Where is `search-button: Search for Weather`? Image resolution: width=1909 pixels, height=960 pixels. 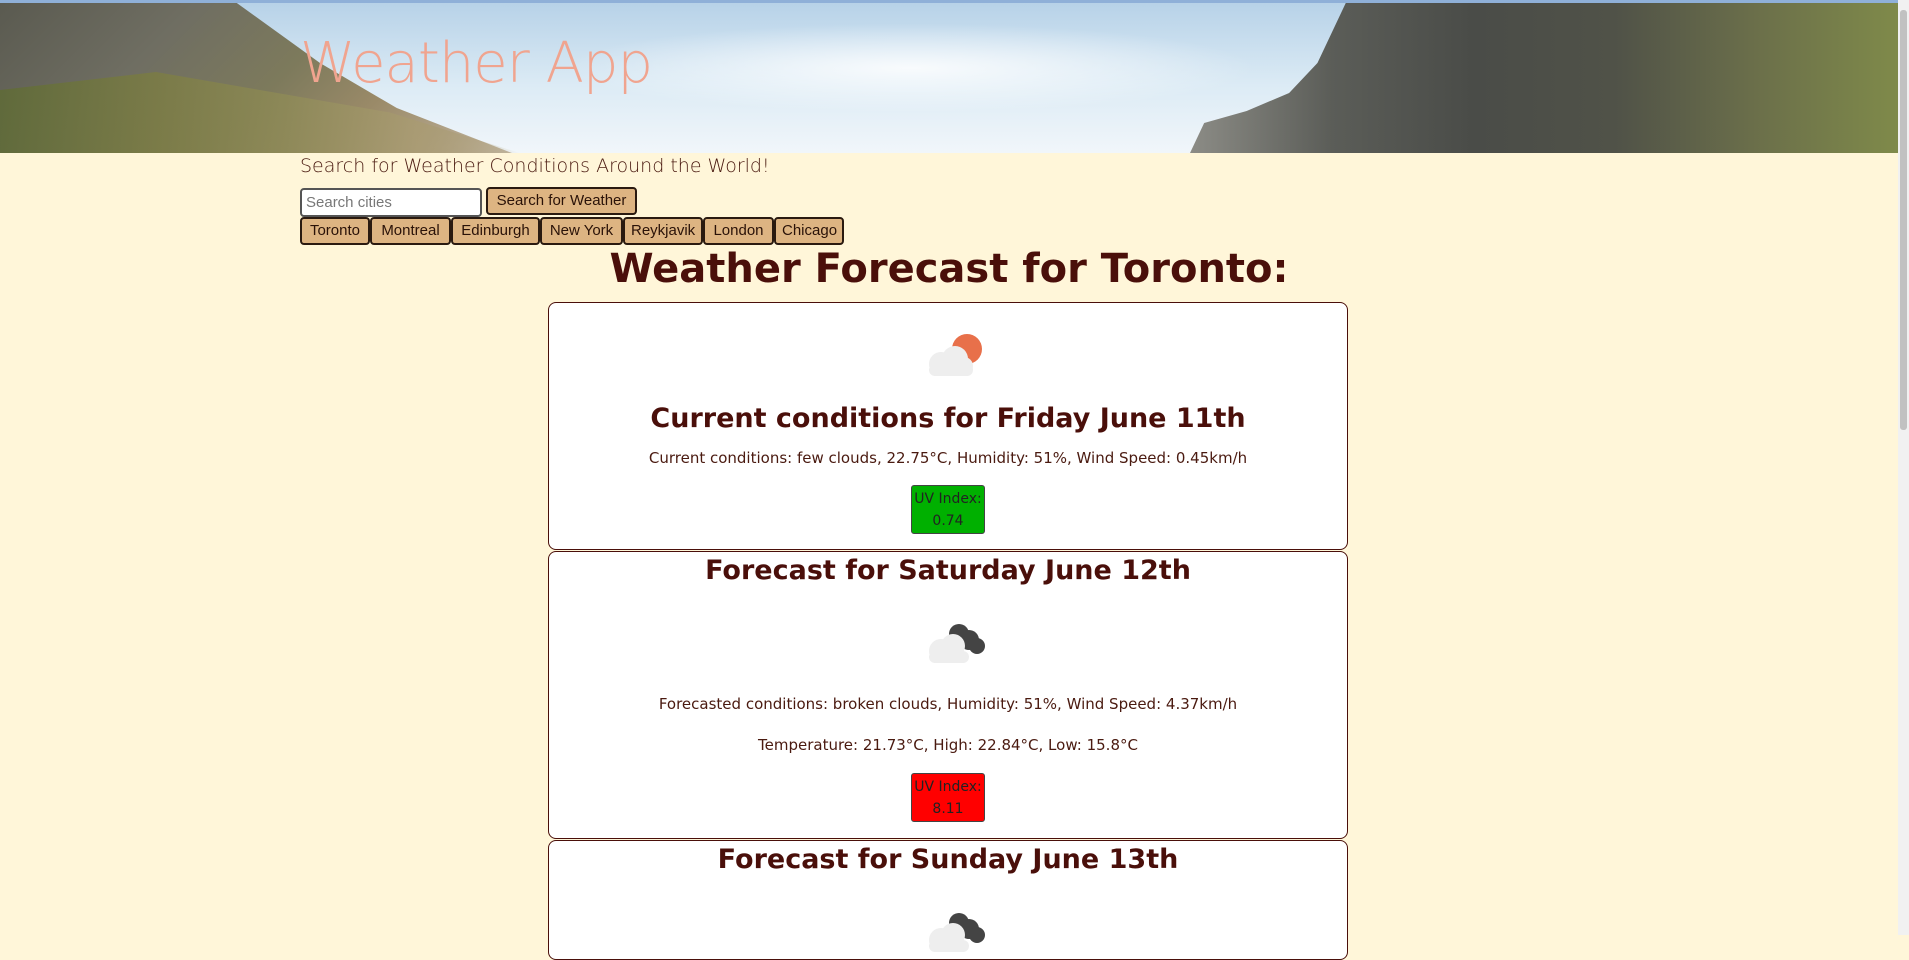
search-button: Search for Weather is located at coordinates (561, 201).